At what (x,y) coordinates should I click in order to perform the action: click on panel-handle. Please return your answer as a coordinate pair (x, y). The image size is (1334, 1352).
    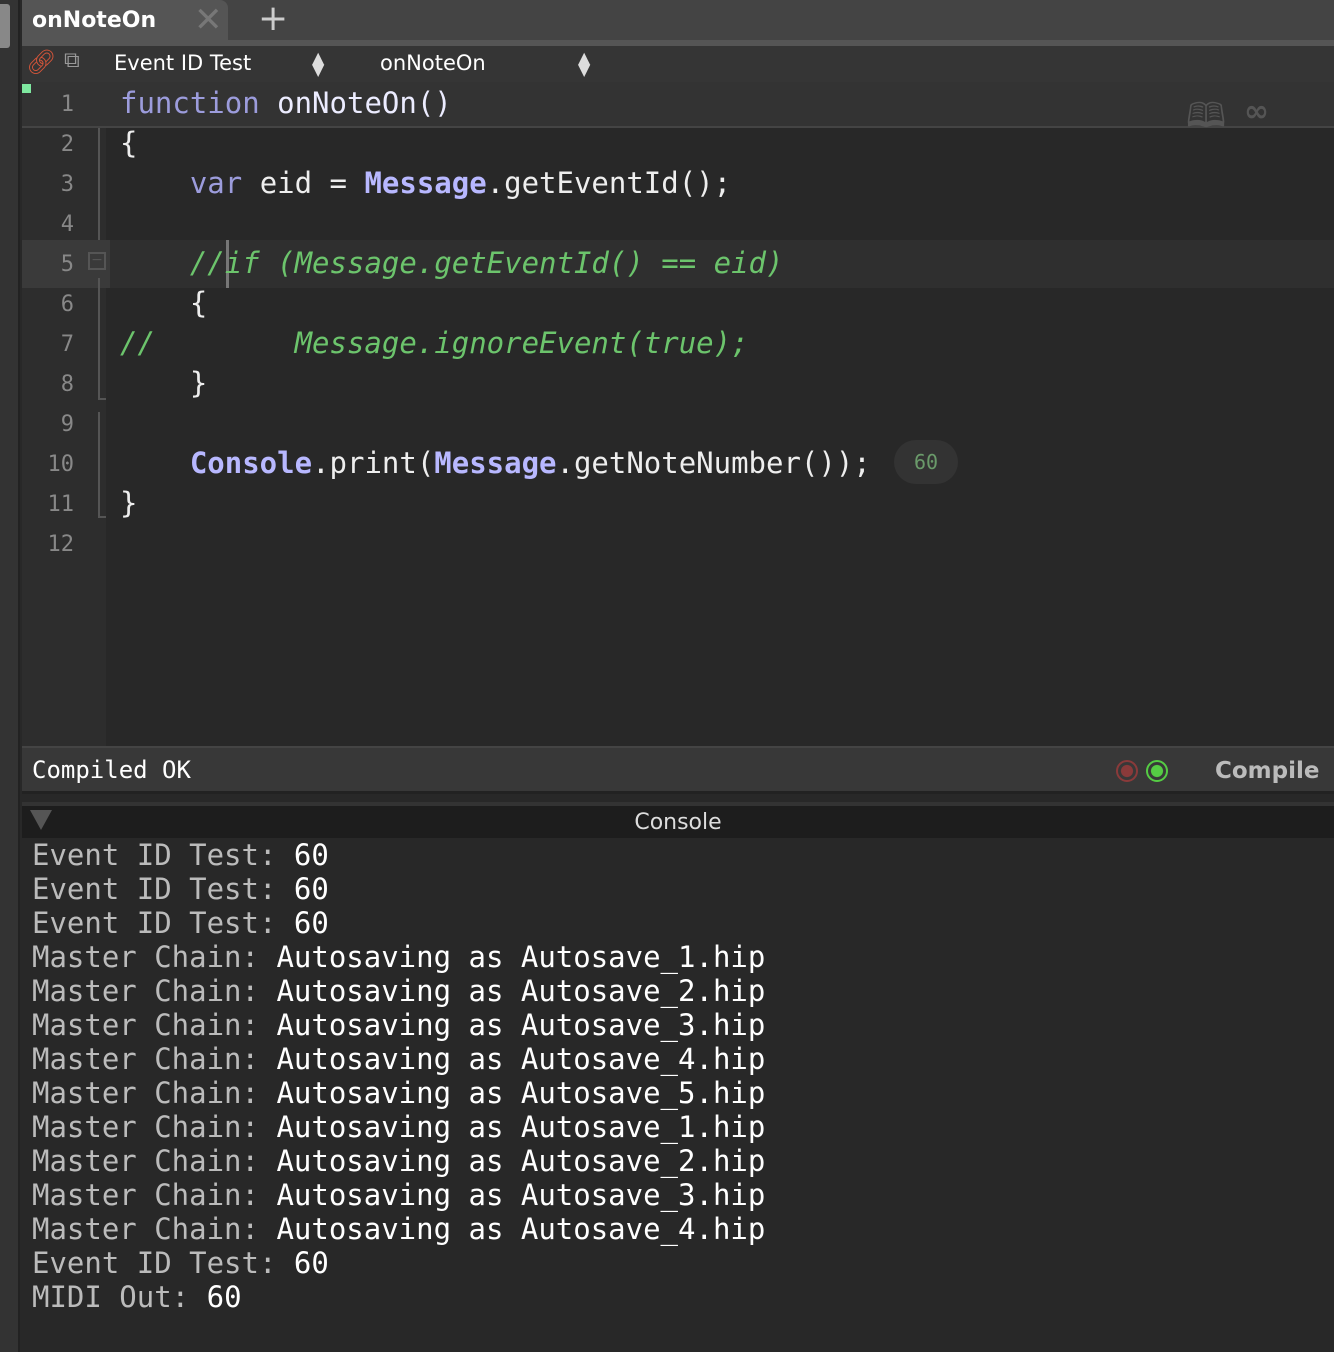
    Looking at the image, I should click on (5, 26).